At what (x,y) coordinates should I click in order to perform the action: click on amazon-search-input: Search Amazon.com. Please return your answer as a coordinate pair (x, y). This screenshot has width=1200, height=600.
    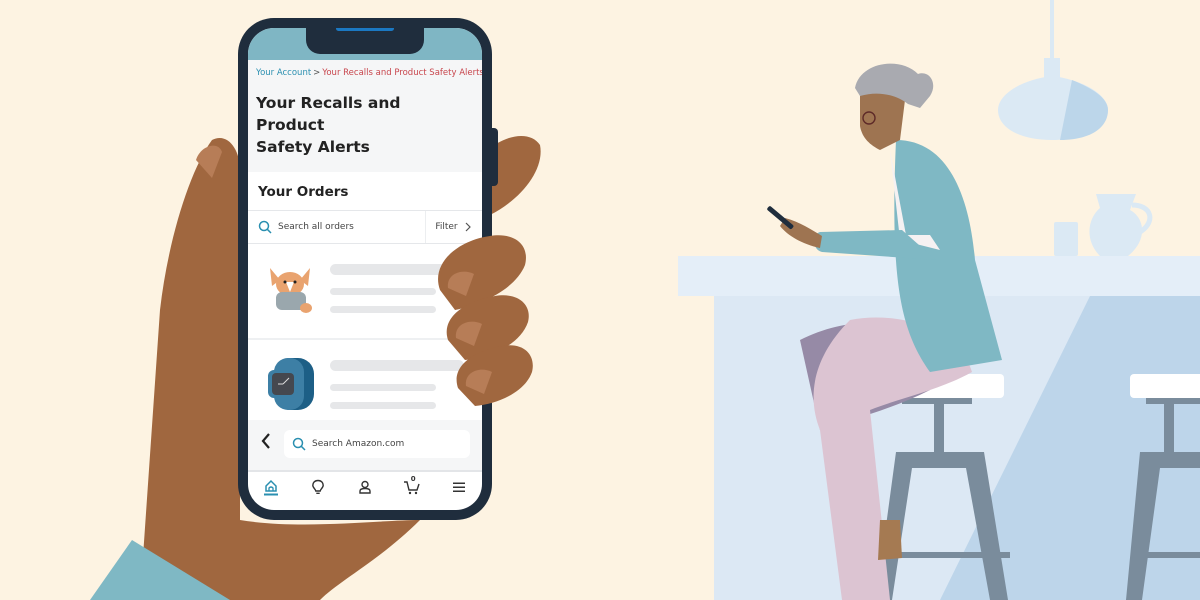
    Looking at the image, I should click on (377, 444).